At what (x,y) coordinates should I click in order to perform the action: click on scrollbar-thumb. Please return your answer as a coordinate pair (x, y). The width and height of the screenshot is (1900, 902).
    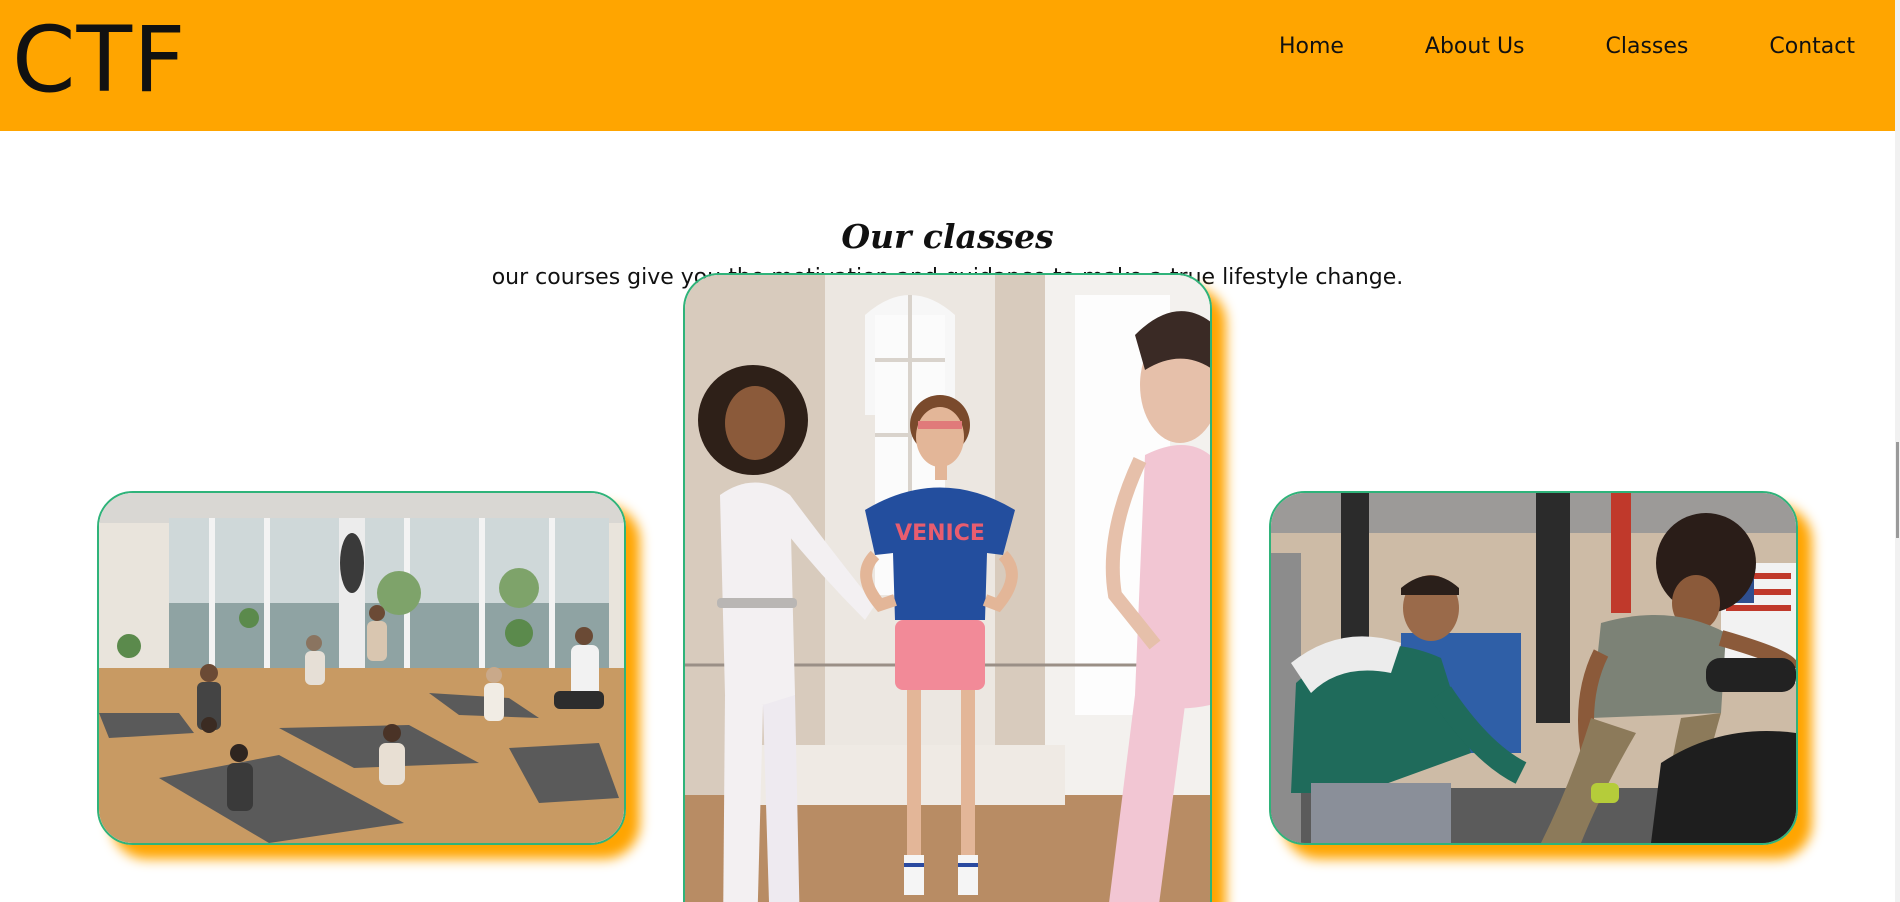
    Looking at the image, I should click on (1897, 490).